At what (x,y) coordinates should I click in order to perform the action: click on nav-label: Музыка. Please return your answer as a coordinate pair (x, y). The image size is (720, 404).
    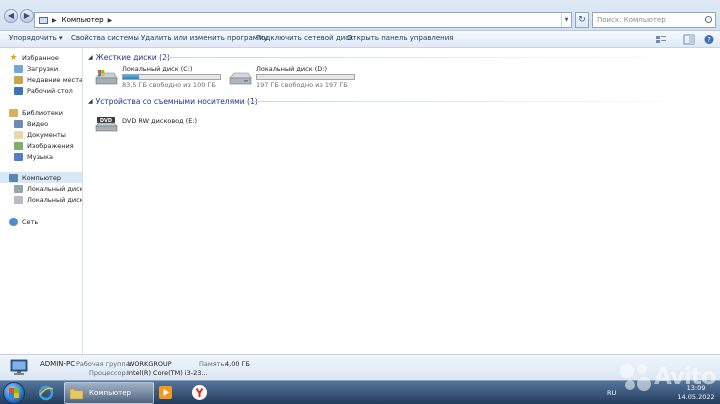
    Looking at the image, I should click on (40, 156).